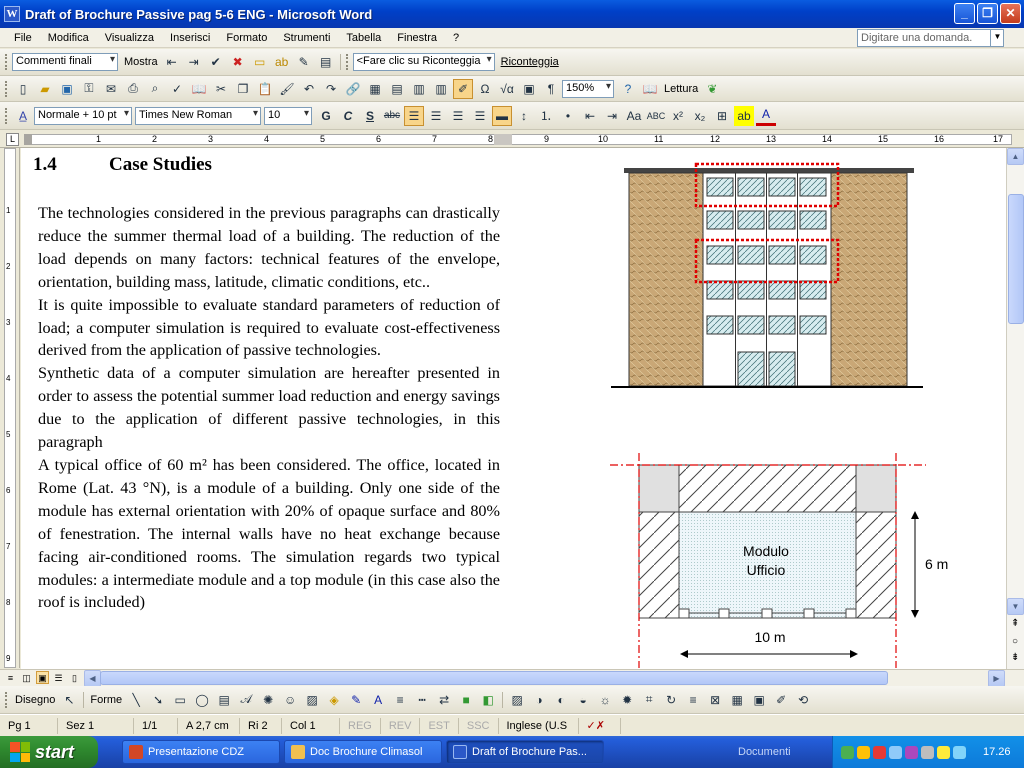 The width and height of the screenshot is (1024, 768). What do you see at coordinates (326, 116) in the screenshot?
I see `bold-button: G` at bounding box center [326, 116].